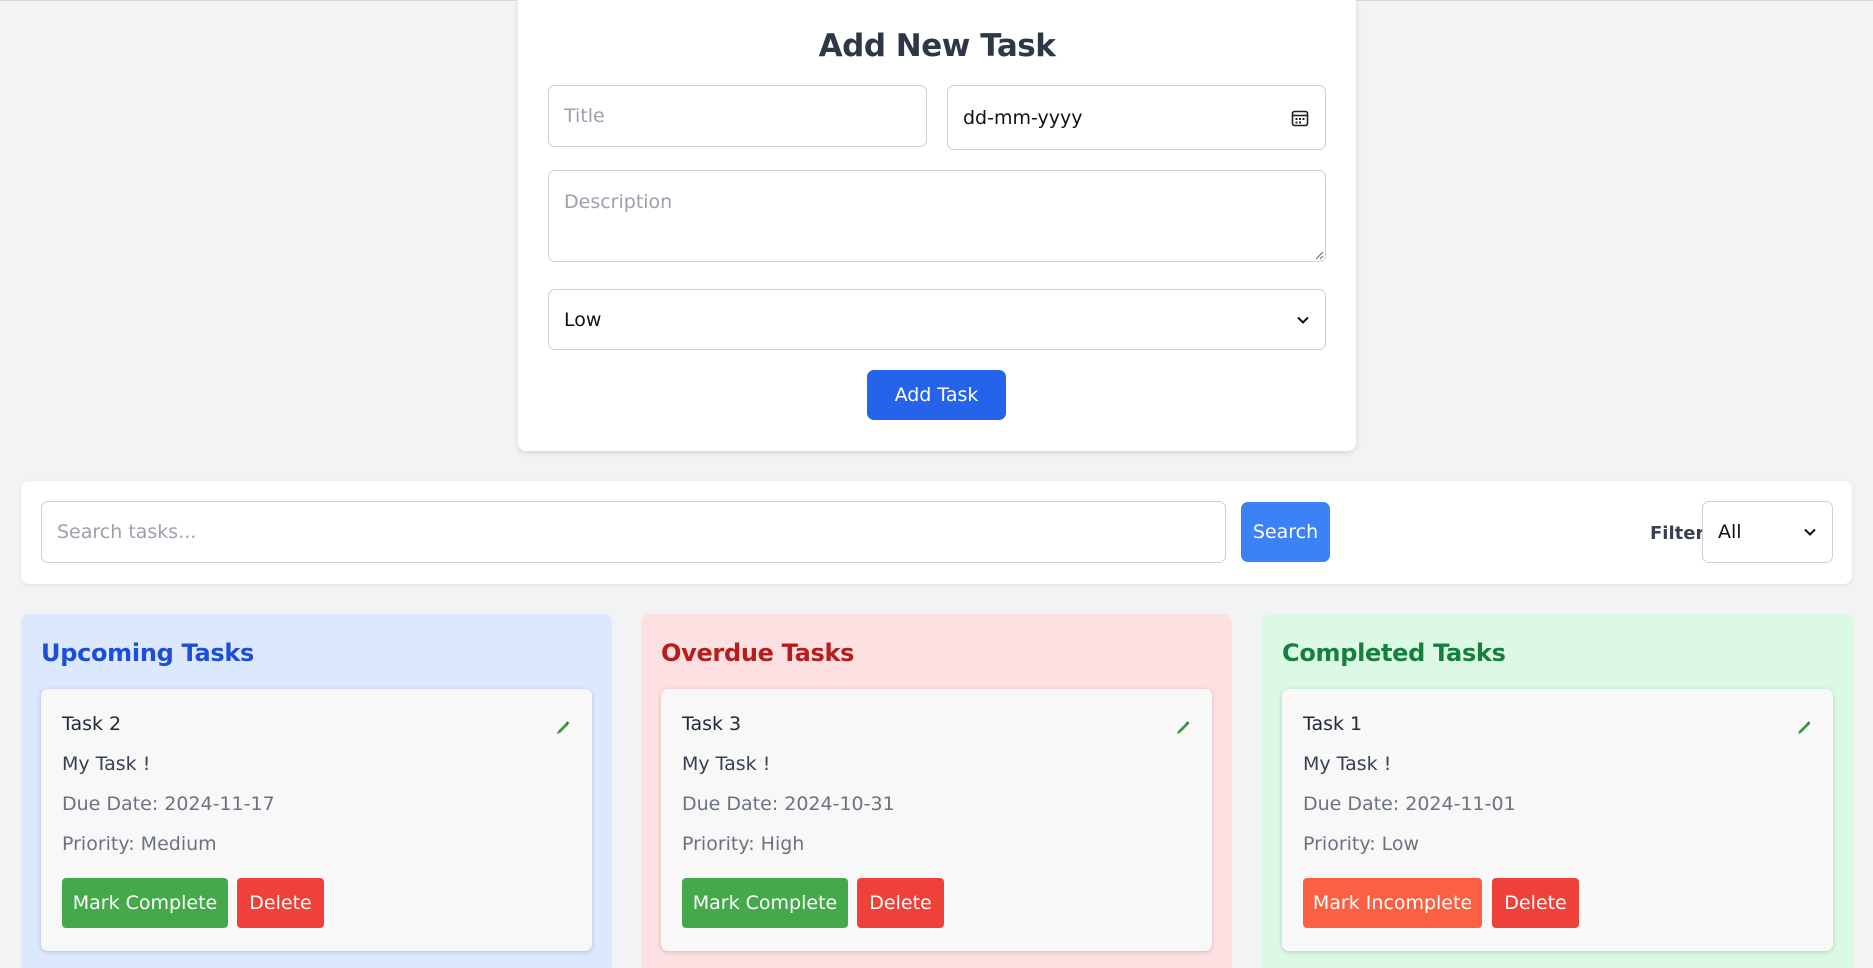 The height and width of the screenshot is (968, 1873). I want to click on form-heading: Add New Task, so click(937, 46).